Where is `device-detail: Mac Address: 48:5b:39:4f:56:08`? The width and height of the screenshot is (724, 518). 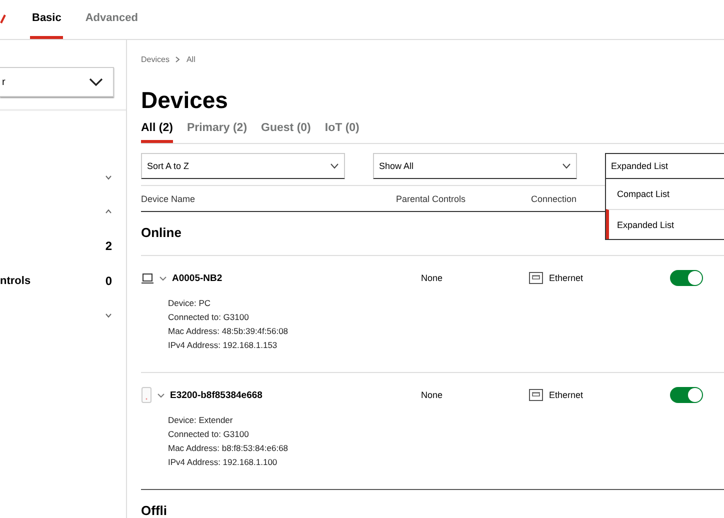 device-detail: Mac Address: 48:5b:39:4f:56:08 is located at coordinates (229, 331).